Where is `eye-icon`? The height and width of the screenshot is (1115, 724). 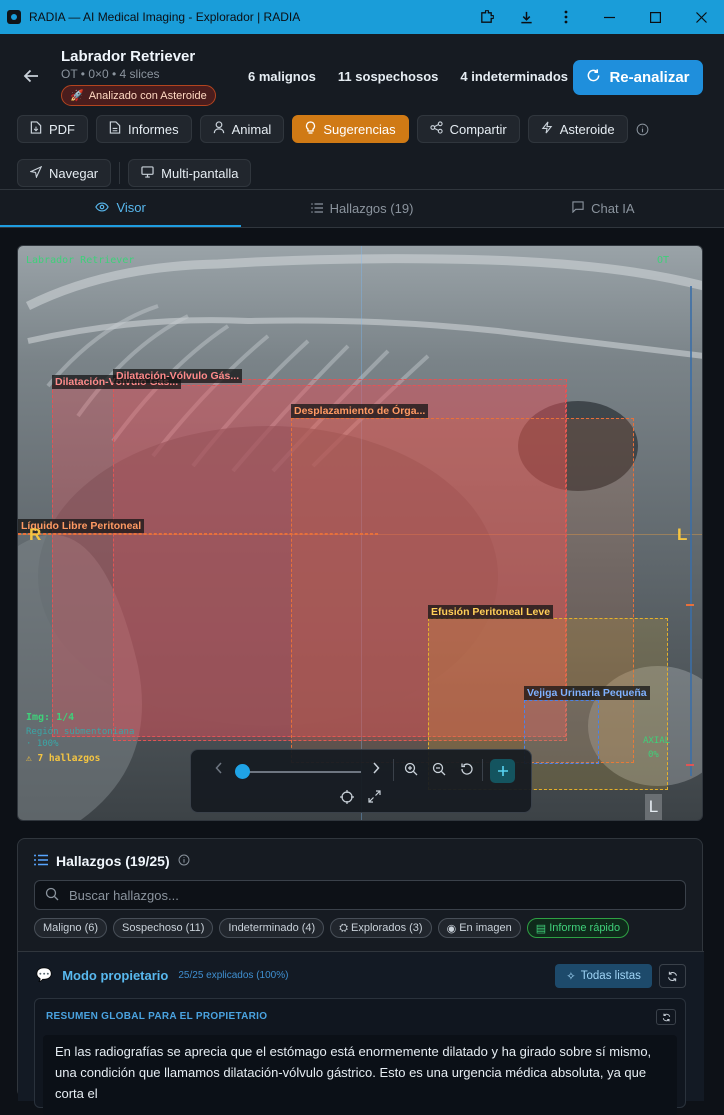 eye-icon is located at coordinates (102, 207).